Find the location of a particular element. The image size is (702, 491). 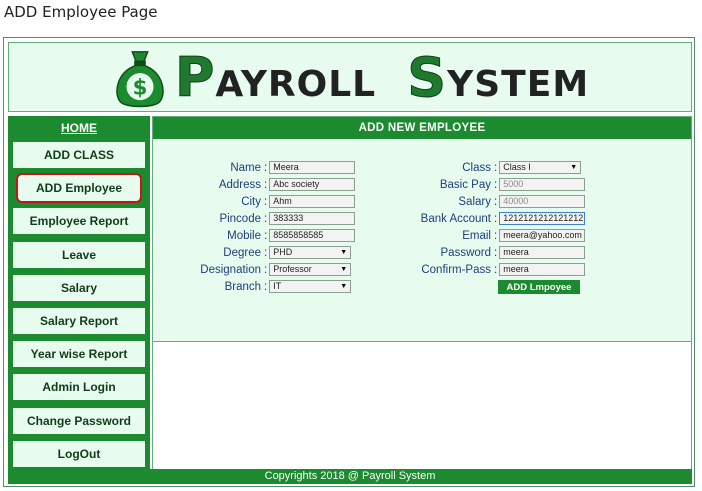

form-row-mobile: Mobile: 8585858585 is located at coordinates (278, 235).